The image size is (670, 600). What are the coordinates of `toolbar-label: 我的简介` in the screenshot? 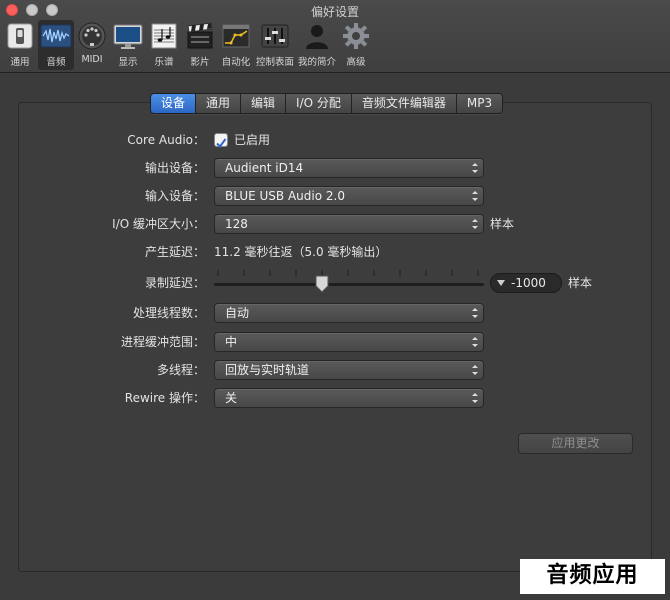 It's located at (317, 62).